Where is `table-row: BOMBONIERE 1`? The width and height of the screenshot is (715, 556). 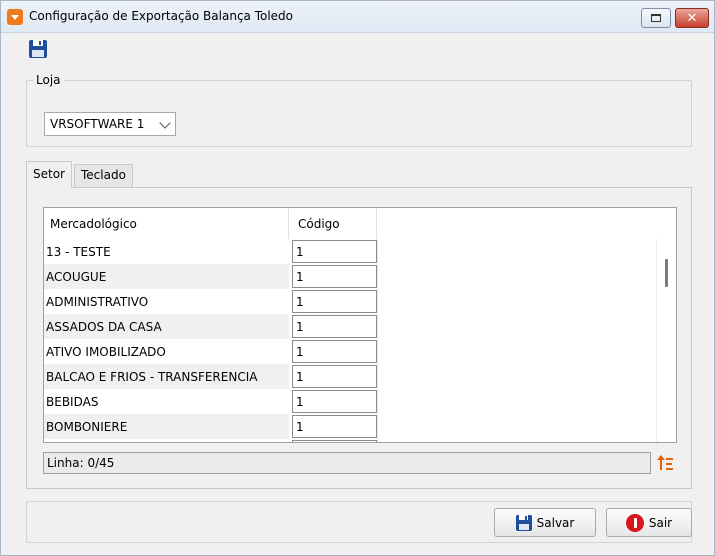
table-row: BOMBONIERE 1 is located at coordinates (210, 426).